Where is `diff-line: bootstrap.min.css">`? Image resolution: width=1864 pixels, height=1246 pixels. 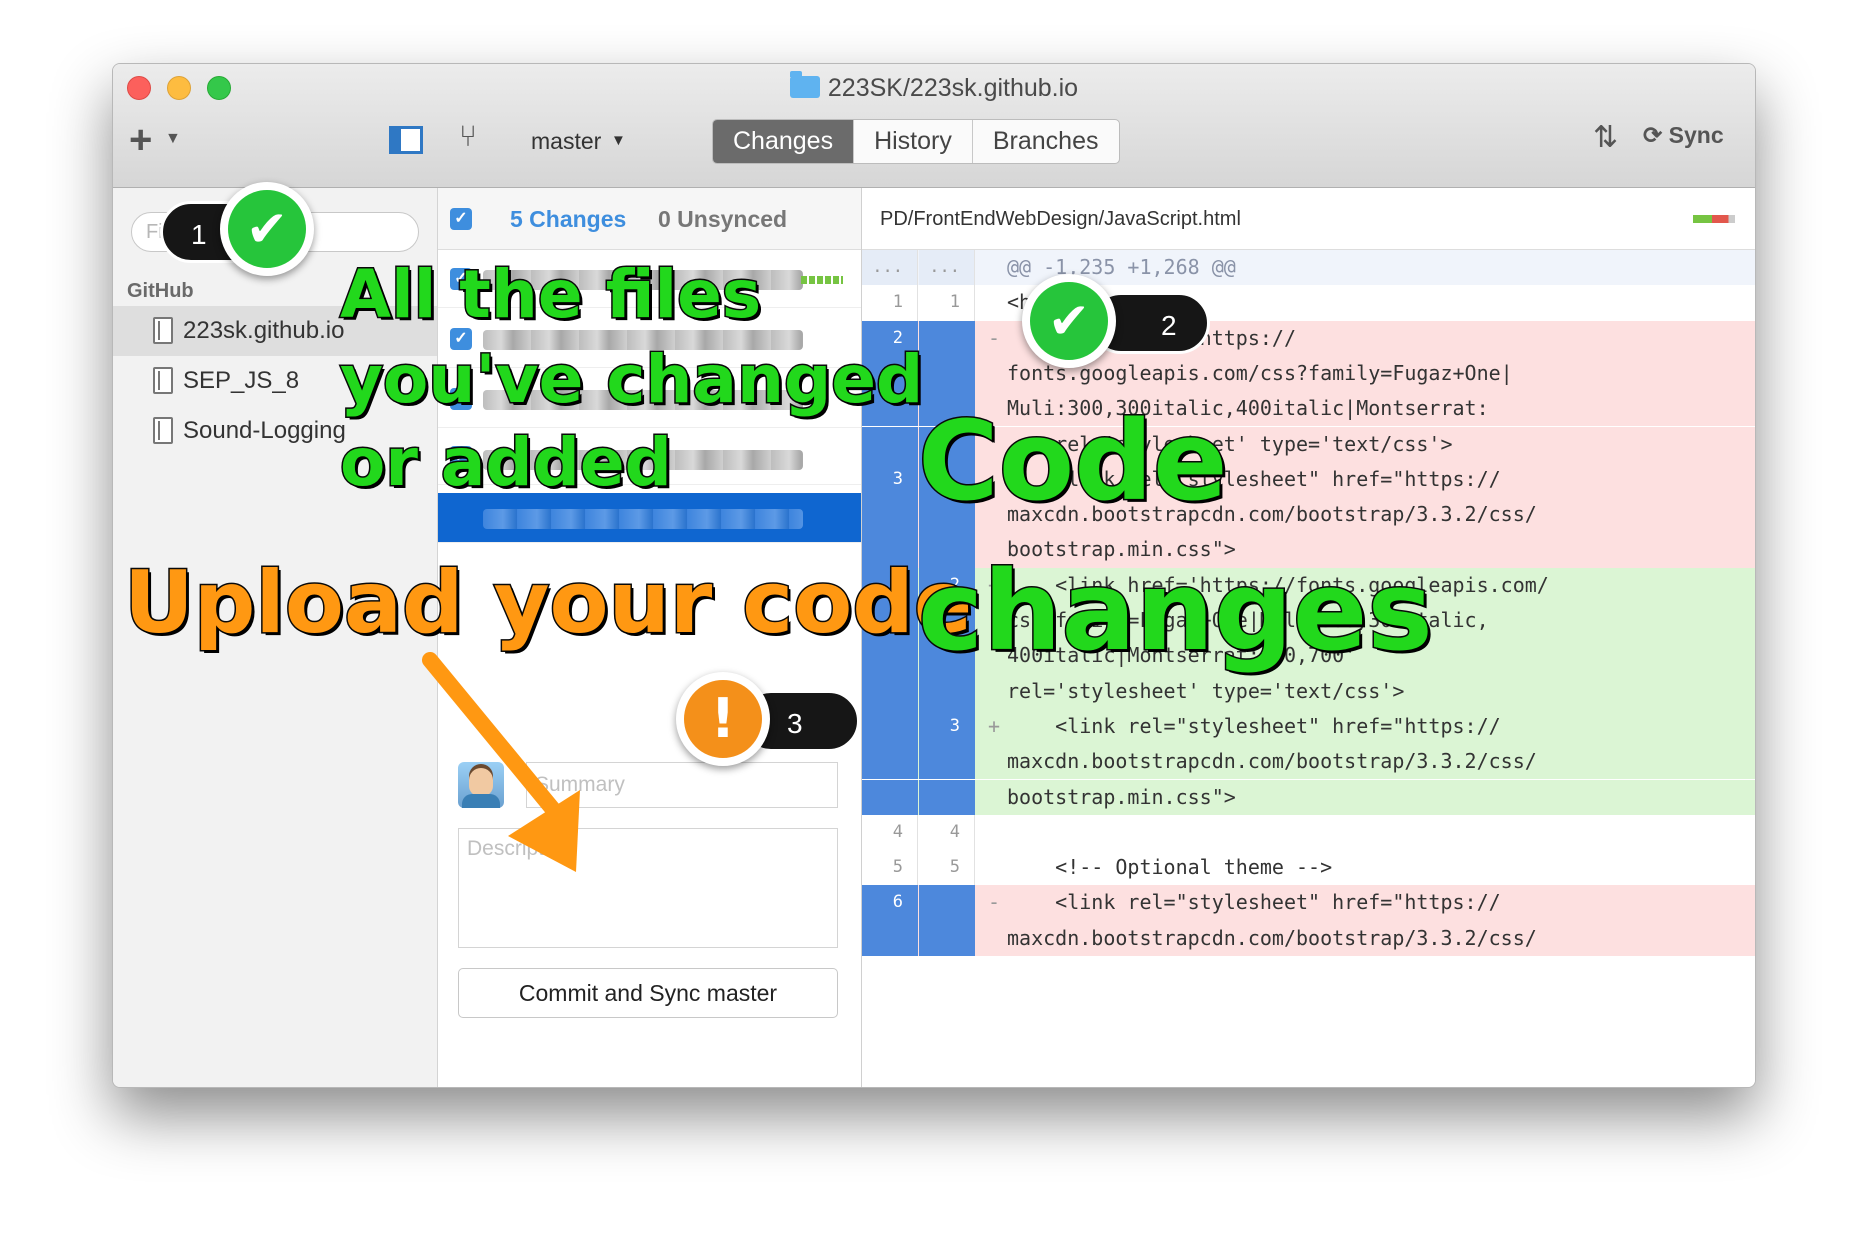 diff-line: bootstrap.min.css"> is located at coordinates (1308, 797).